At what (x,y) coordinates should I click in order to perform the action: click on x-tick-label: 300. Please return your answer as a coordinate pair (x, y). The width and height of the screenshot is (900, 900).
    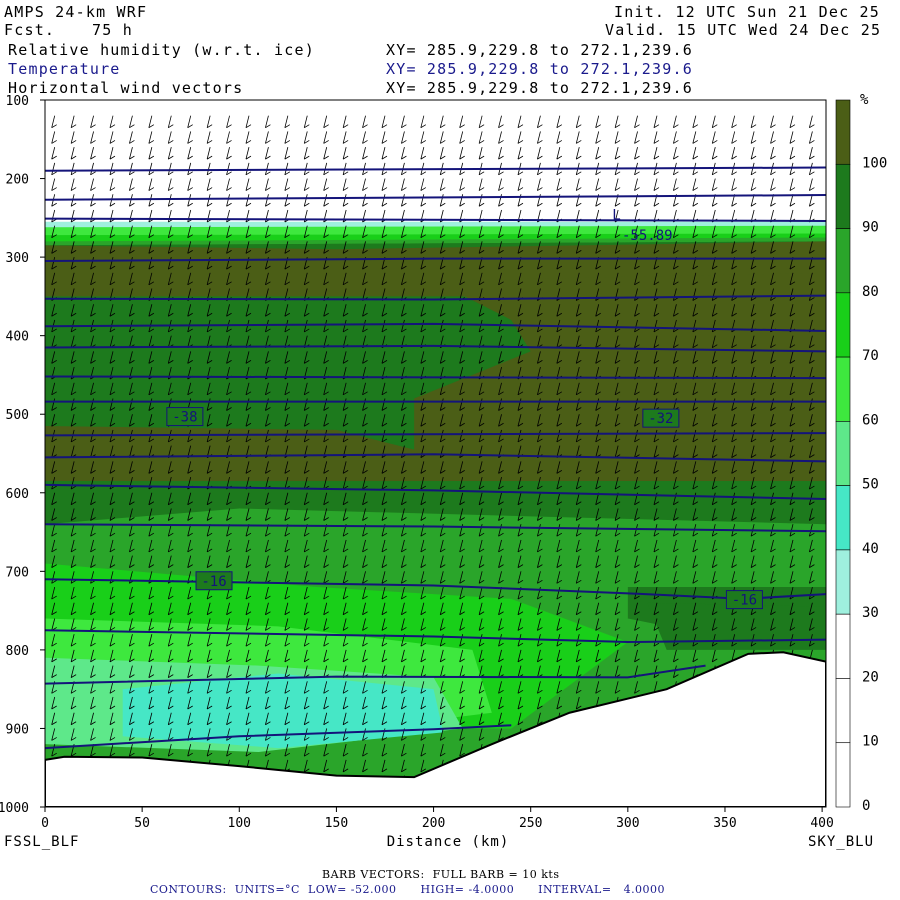
    Looking at the image, I should click on (627, 823).